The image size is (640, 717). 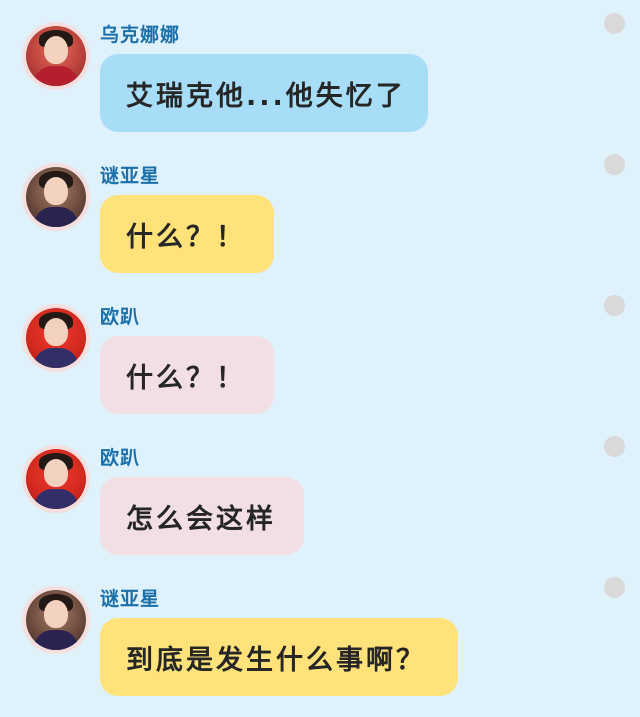 I want to click on sender-name: 乌克娜娜, so click(x=140, y=35).